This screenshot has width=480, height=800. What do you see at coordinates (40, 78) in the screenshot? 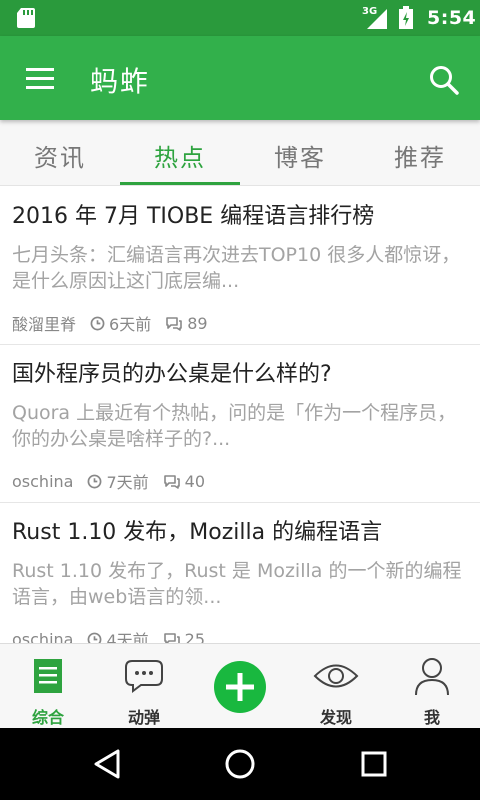
I see `menu-icon` at bounding box center [40, 78].